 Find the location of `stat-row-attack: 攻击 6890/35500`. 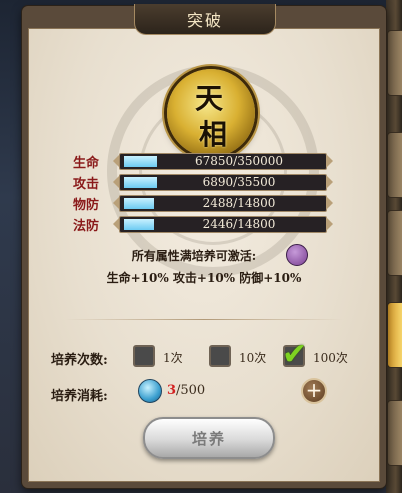

stat-row-attack: 攻击 6890/35500 is located at coordinates (218, 183).